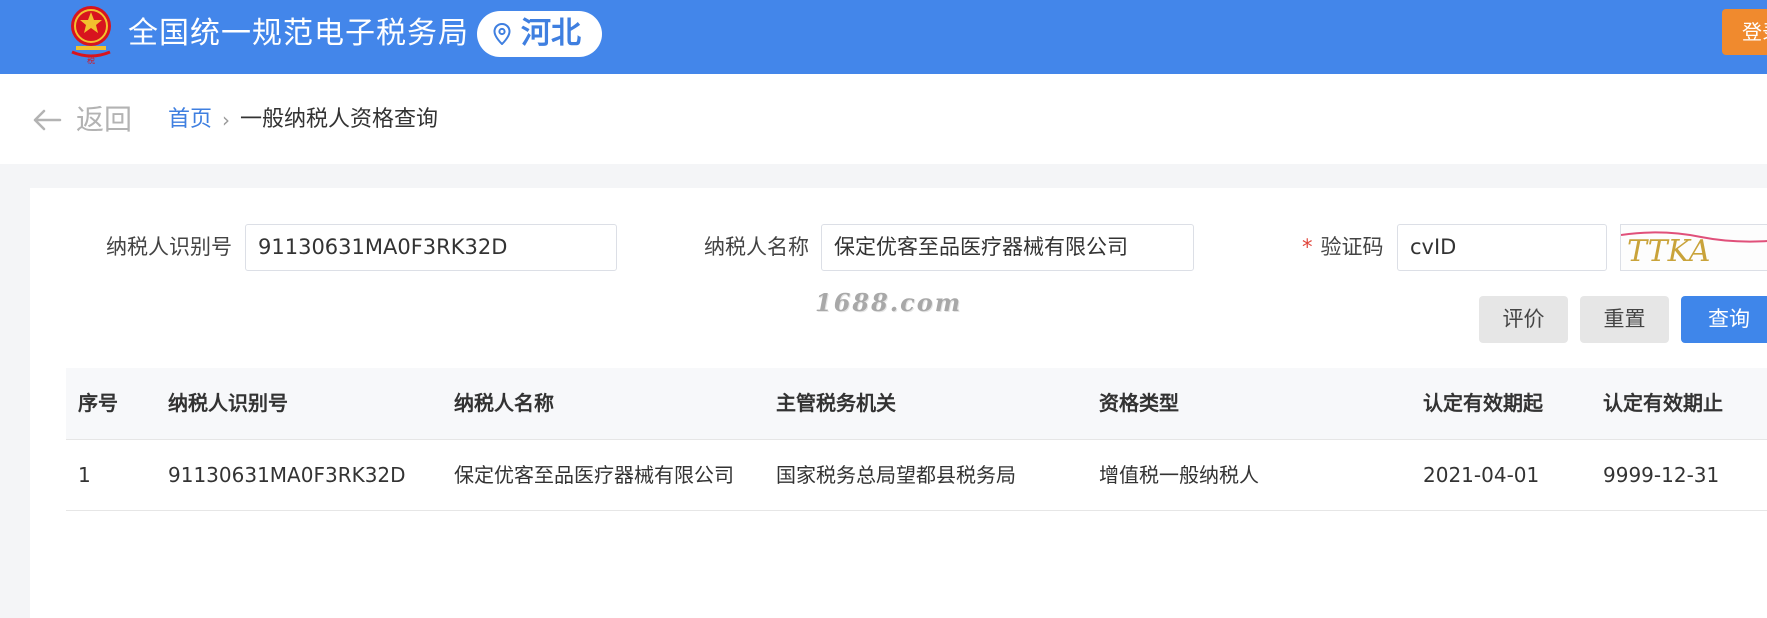 Image resolution: width=1767 pixels, height=618 pixels. I want to click on breadcrumb: 首页 › 一般纳税人资格查询, so click(303, 120).